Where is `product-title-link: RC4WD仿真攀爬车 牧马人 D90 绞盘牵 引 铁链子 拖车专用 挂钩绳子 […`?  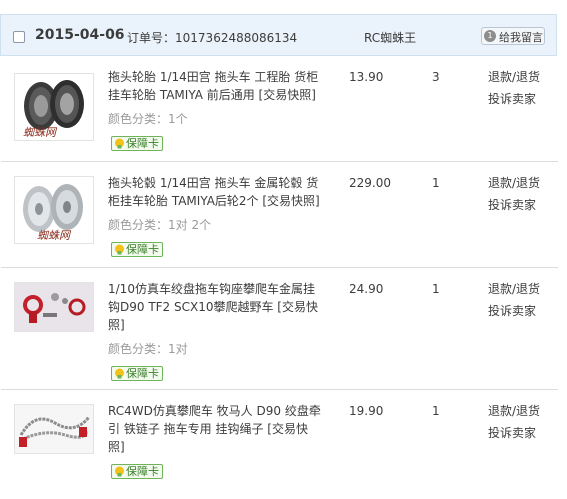 product-title-link: RC4WD仿真攀爬车 牧马人 D90 绞盘牵 引 铁链子 拖车专用 挂钩绳子 [… is located at coordinates (214, 429).